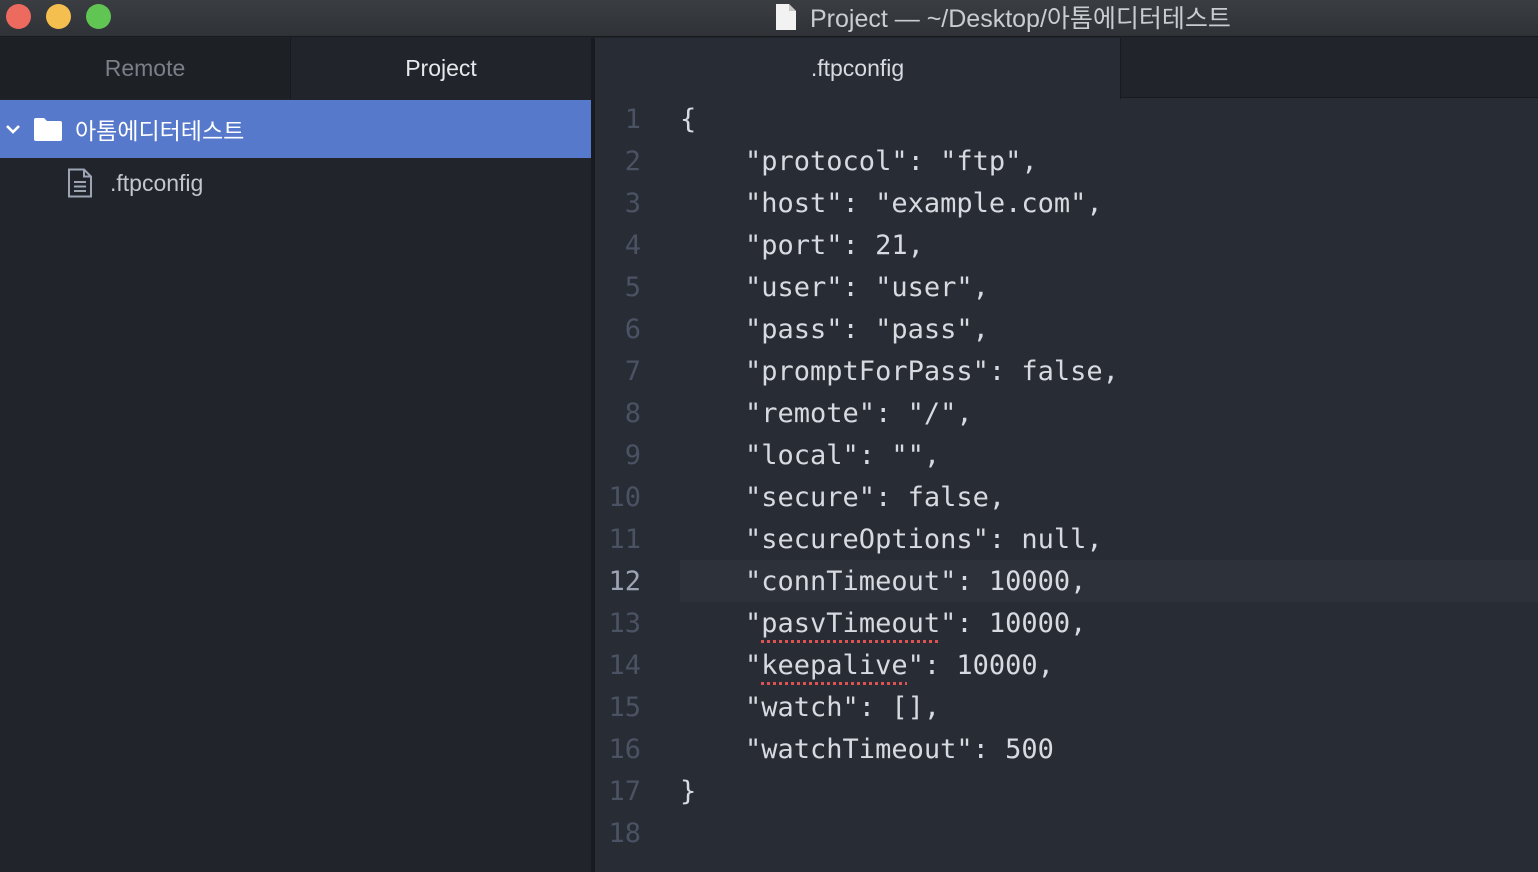 The image size is (1538, 872). What do you see at coordinates (850, 623) in the screenshot?
I see `spellcheck-flagged-word: pasvTimeout` at bounding box center [850, 623].